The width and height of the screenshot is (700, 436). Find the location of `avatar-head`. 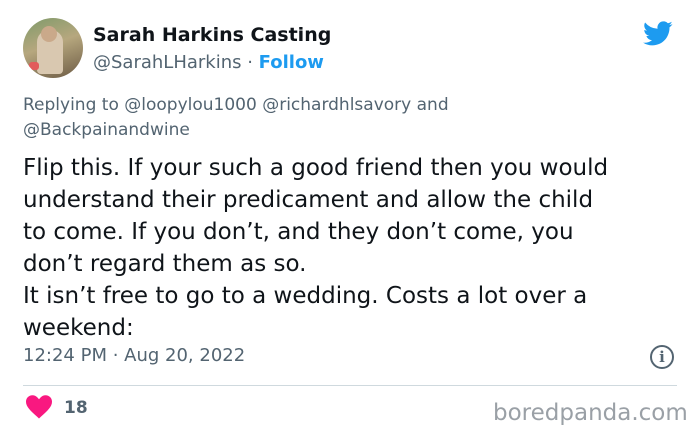

avatar-head is located at coordinates (49, 34).